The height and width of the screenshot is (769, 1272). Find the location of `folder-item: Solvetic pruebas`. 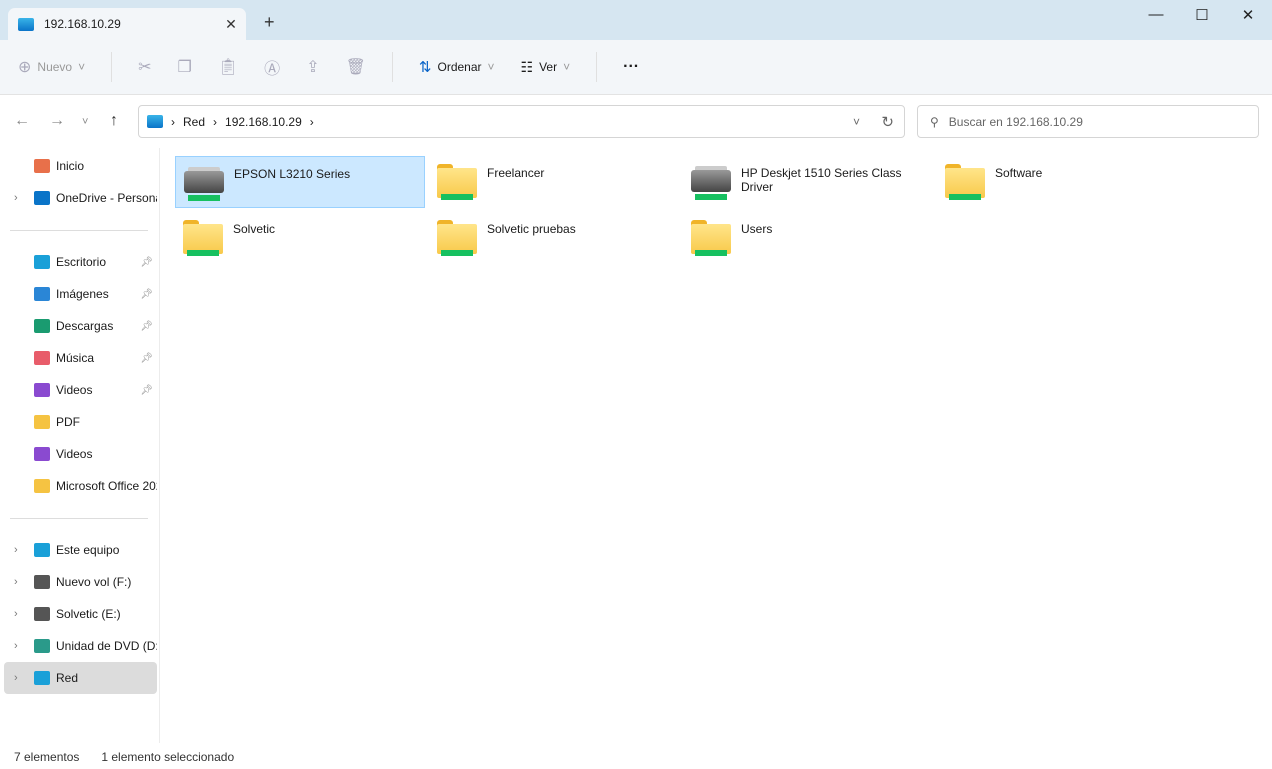

folder-item: Solvetic pruebas is located at coordinates (554, 238).